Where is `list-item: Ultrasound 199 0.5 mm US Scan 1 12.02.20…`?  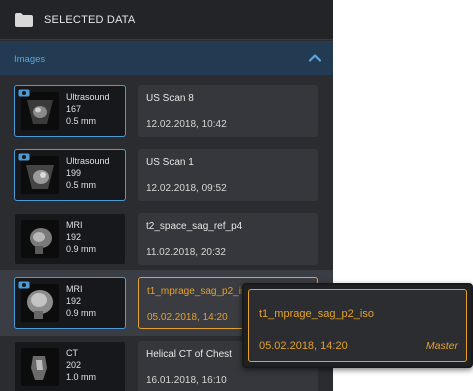 list-item: Ultrasound 199 0.5 mm US Scan 1 12.02.20… is located at coordinates (166, 175).